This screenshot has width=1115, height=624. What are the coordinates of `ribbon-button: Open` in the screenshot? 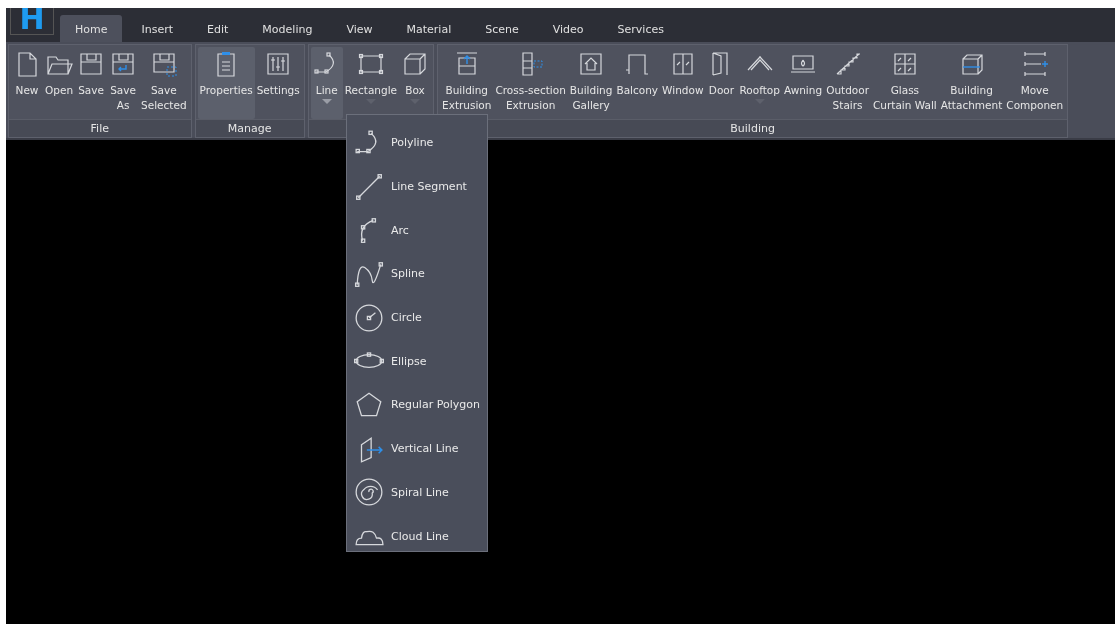 It's located at (59, 83).